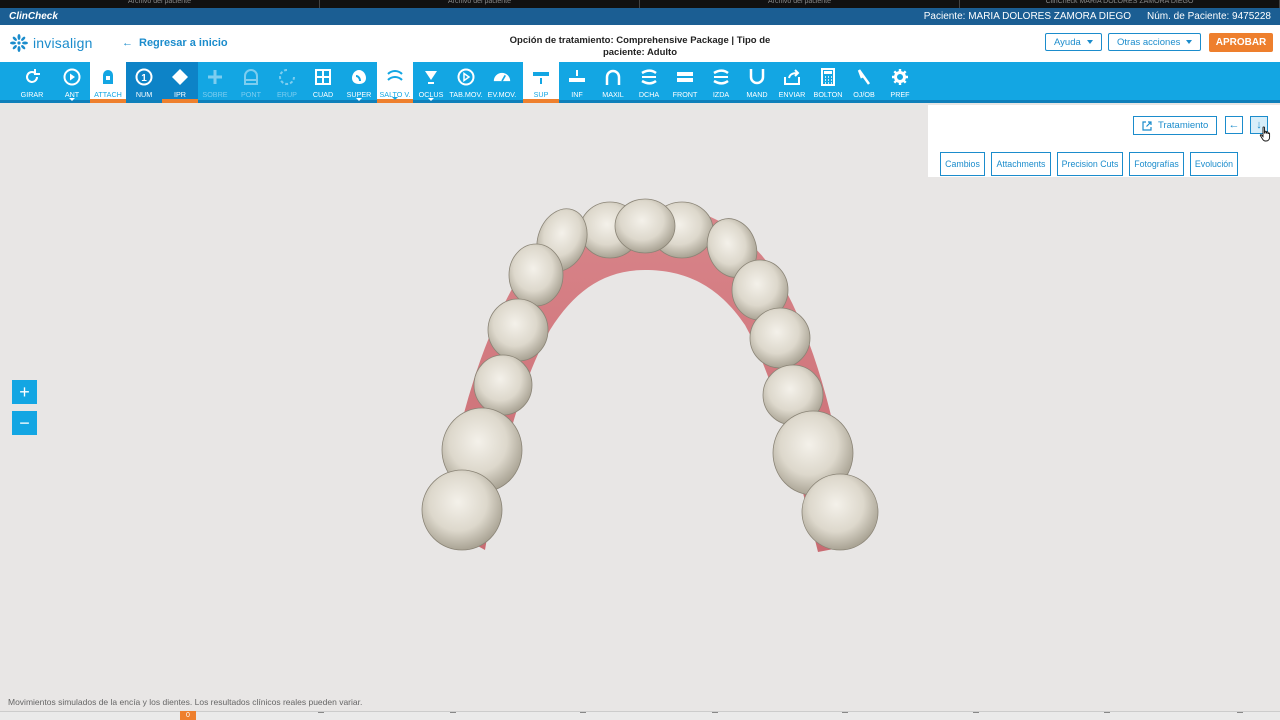 The image size is (1280, 720). I want to click on app-name: ClinCheck, so click(33, 16).